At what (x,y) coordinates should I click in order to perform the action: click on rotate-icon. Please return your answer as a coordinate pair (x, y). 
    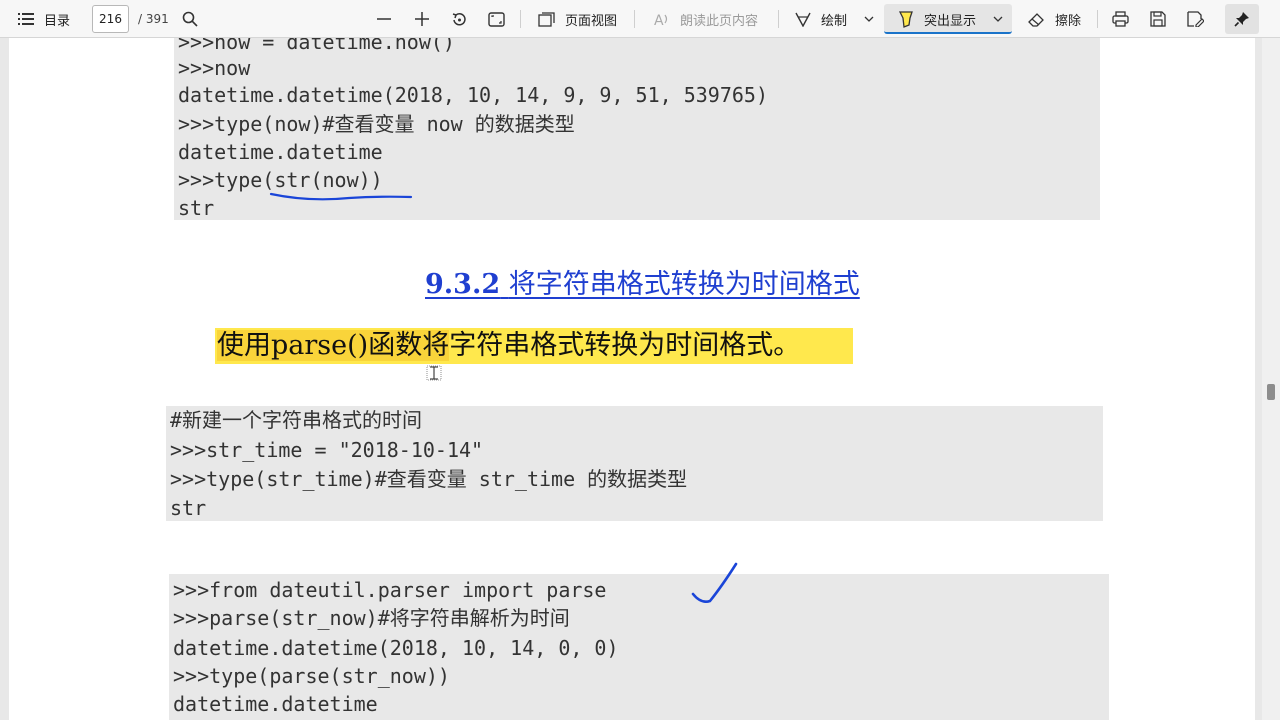
    Looking at the image, I should click on (459, 19).